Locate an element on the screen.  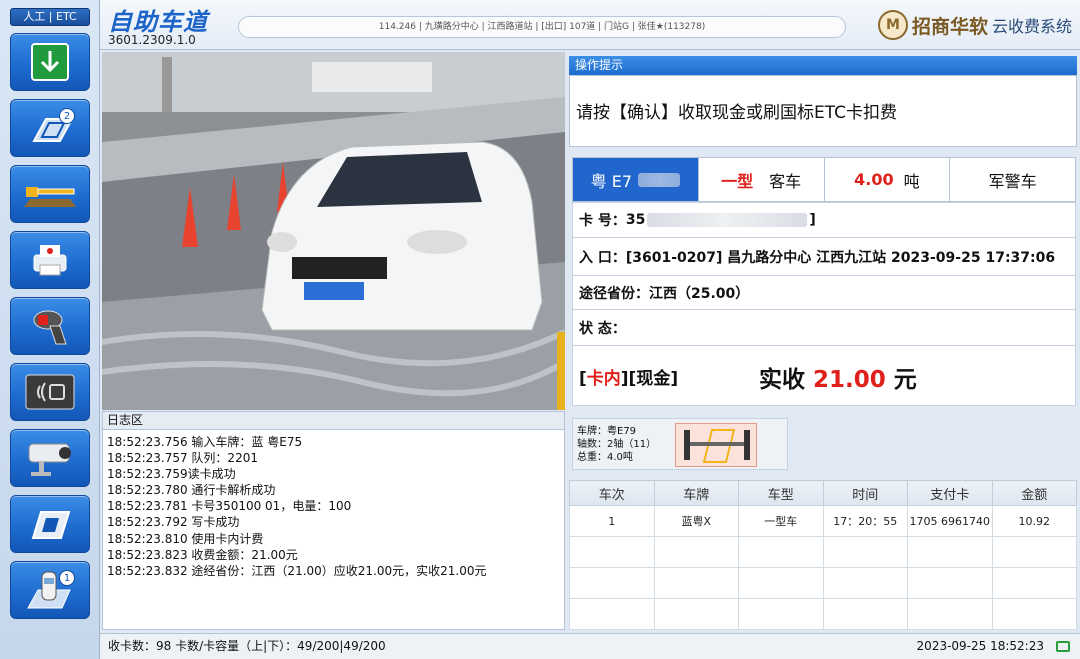
card-reader-icon is located at coordinates (50, 392).